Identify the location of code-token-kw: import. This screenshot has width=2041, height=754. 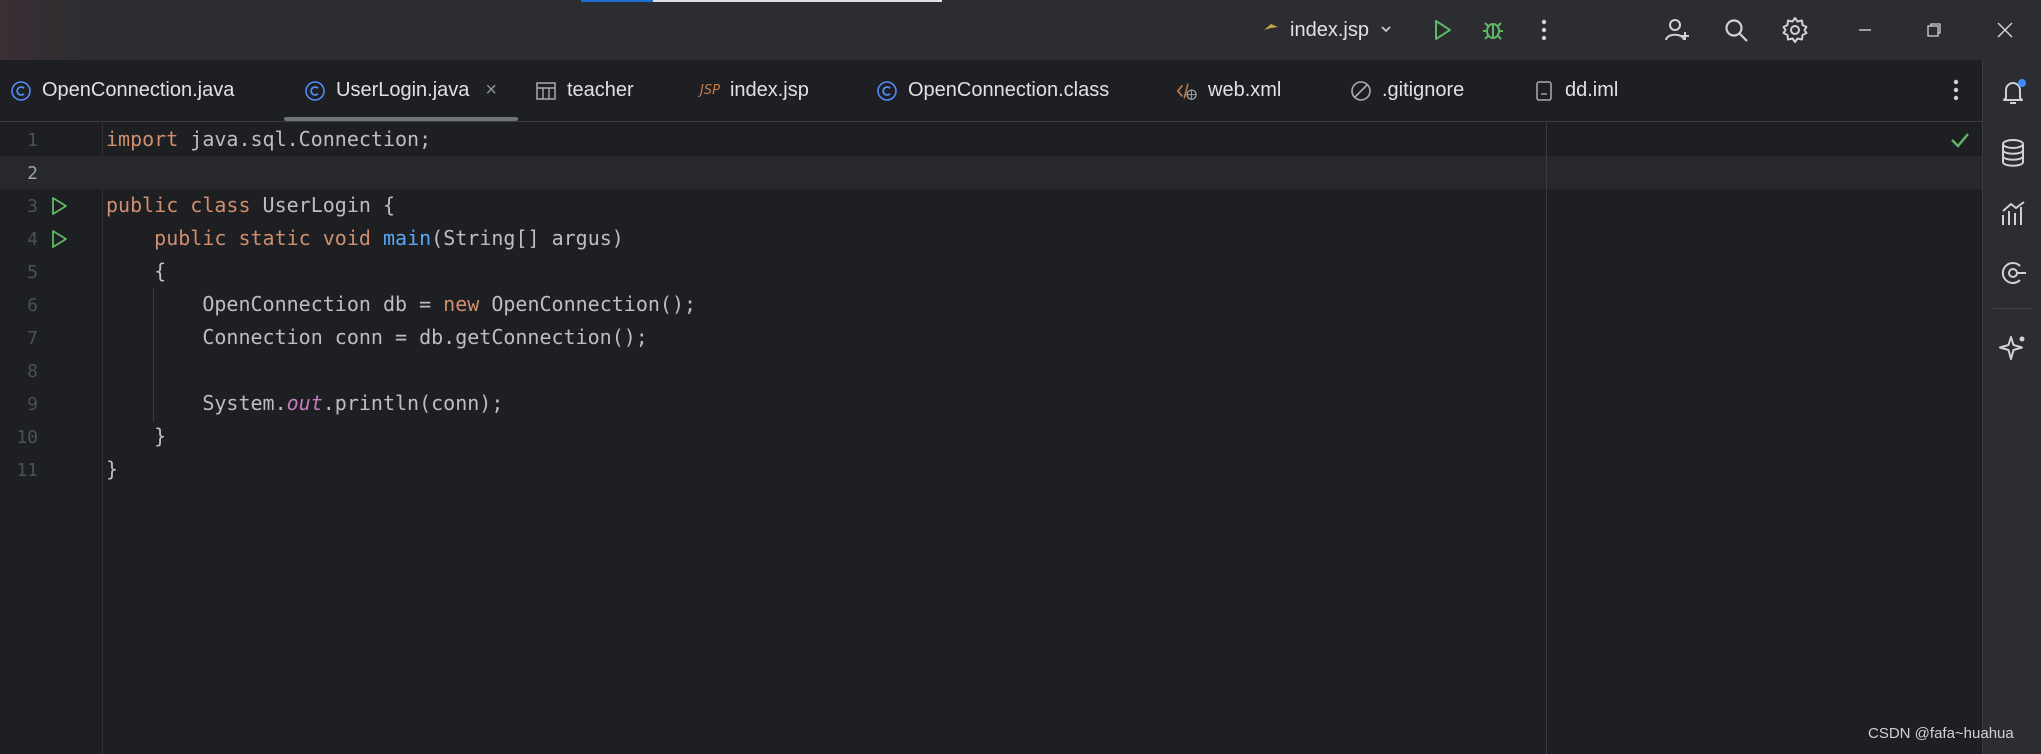
(142, 139).